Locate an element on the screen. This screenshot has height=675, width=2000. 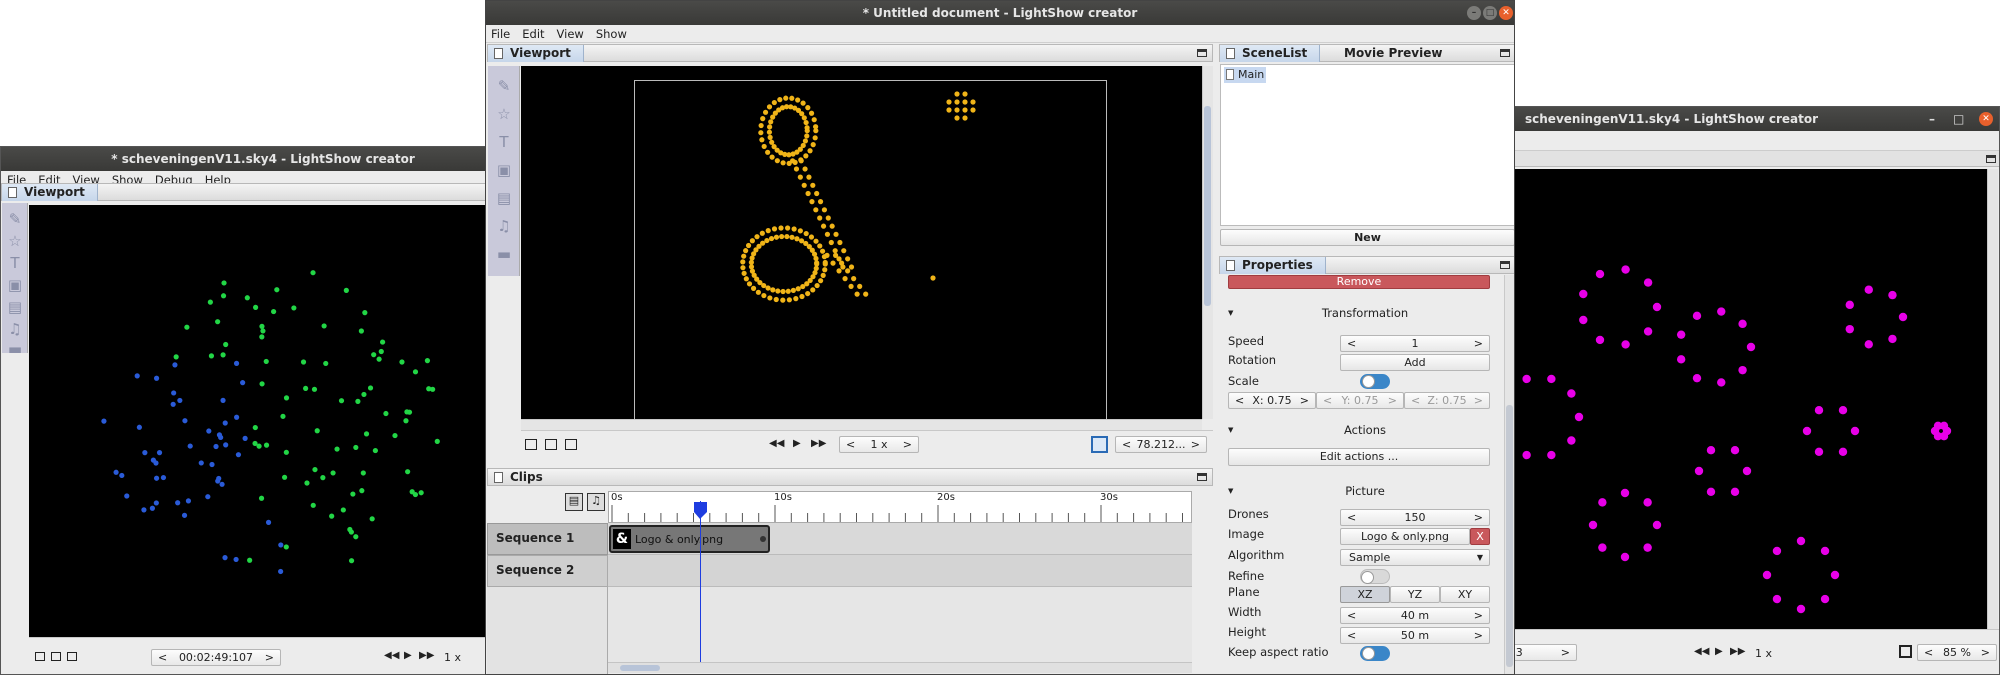
clip-end-handle is located at coordinates (763, 539).